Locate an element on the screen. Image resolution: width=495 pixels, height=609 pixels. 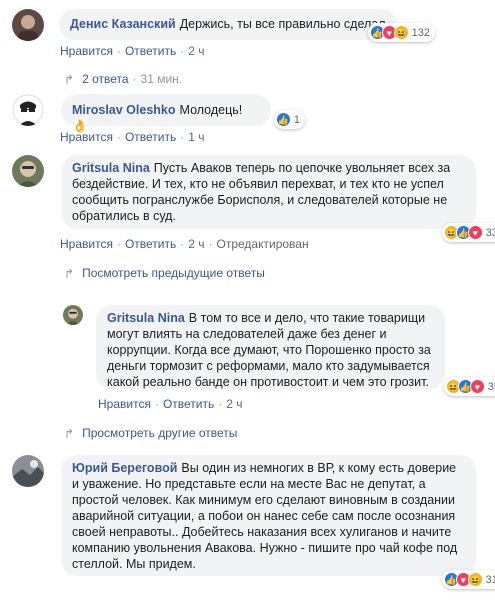
comment-actions: Нравится · Ответить · 1 ч is located at coordinates (132, 137).